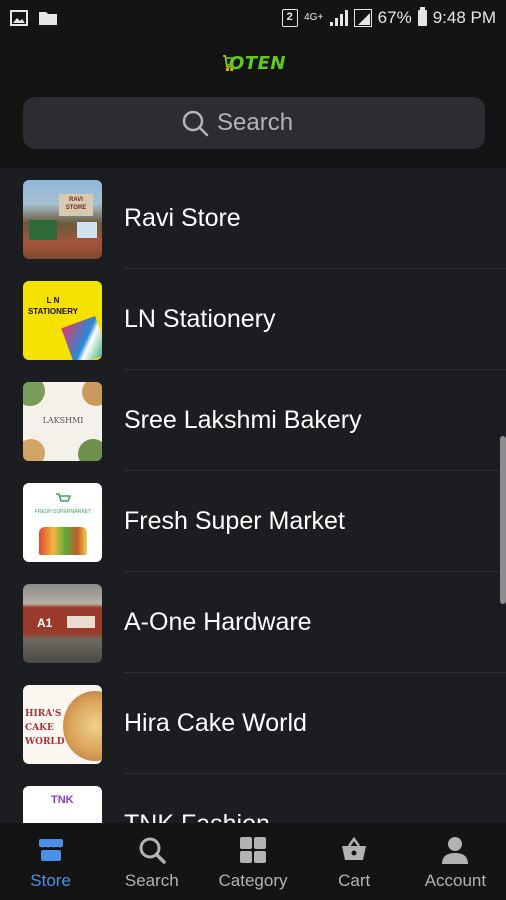  I want to click on status-bar: 2 4G+ 67% 9:48 PM, so click(253, 18).